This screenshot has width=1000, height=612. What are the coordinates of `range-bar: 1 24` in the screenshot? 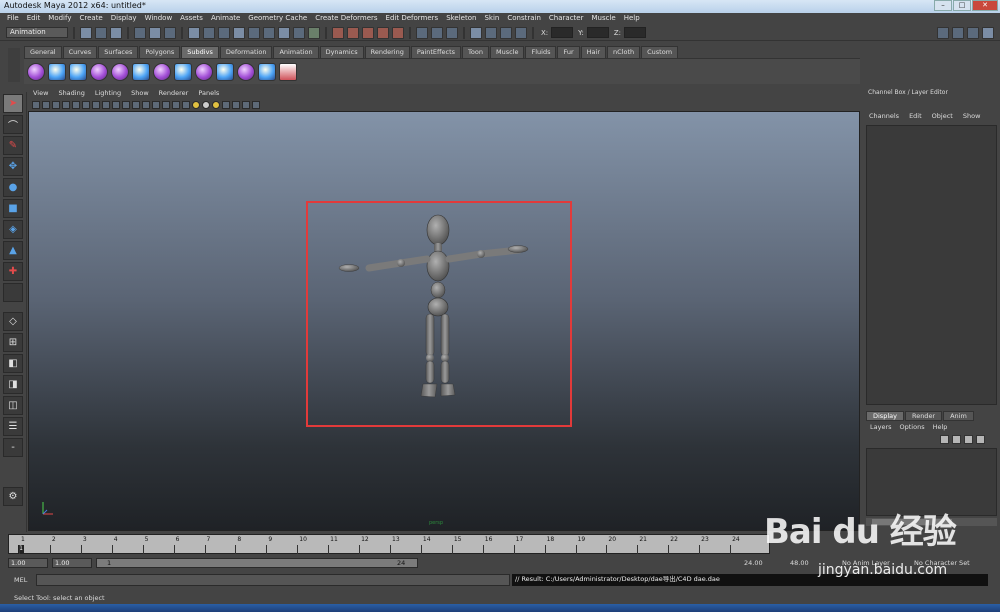 It's located at (257, 563).